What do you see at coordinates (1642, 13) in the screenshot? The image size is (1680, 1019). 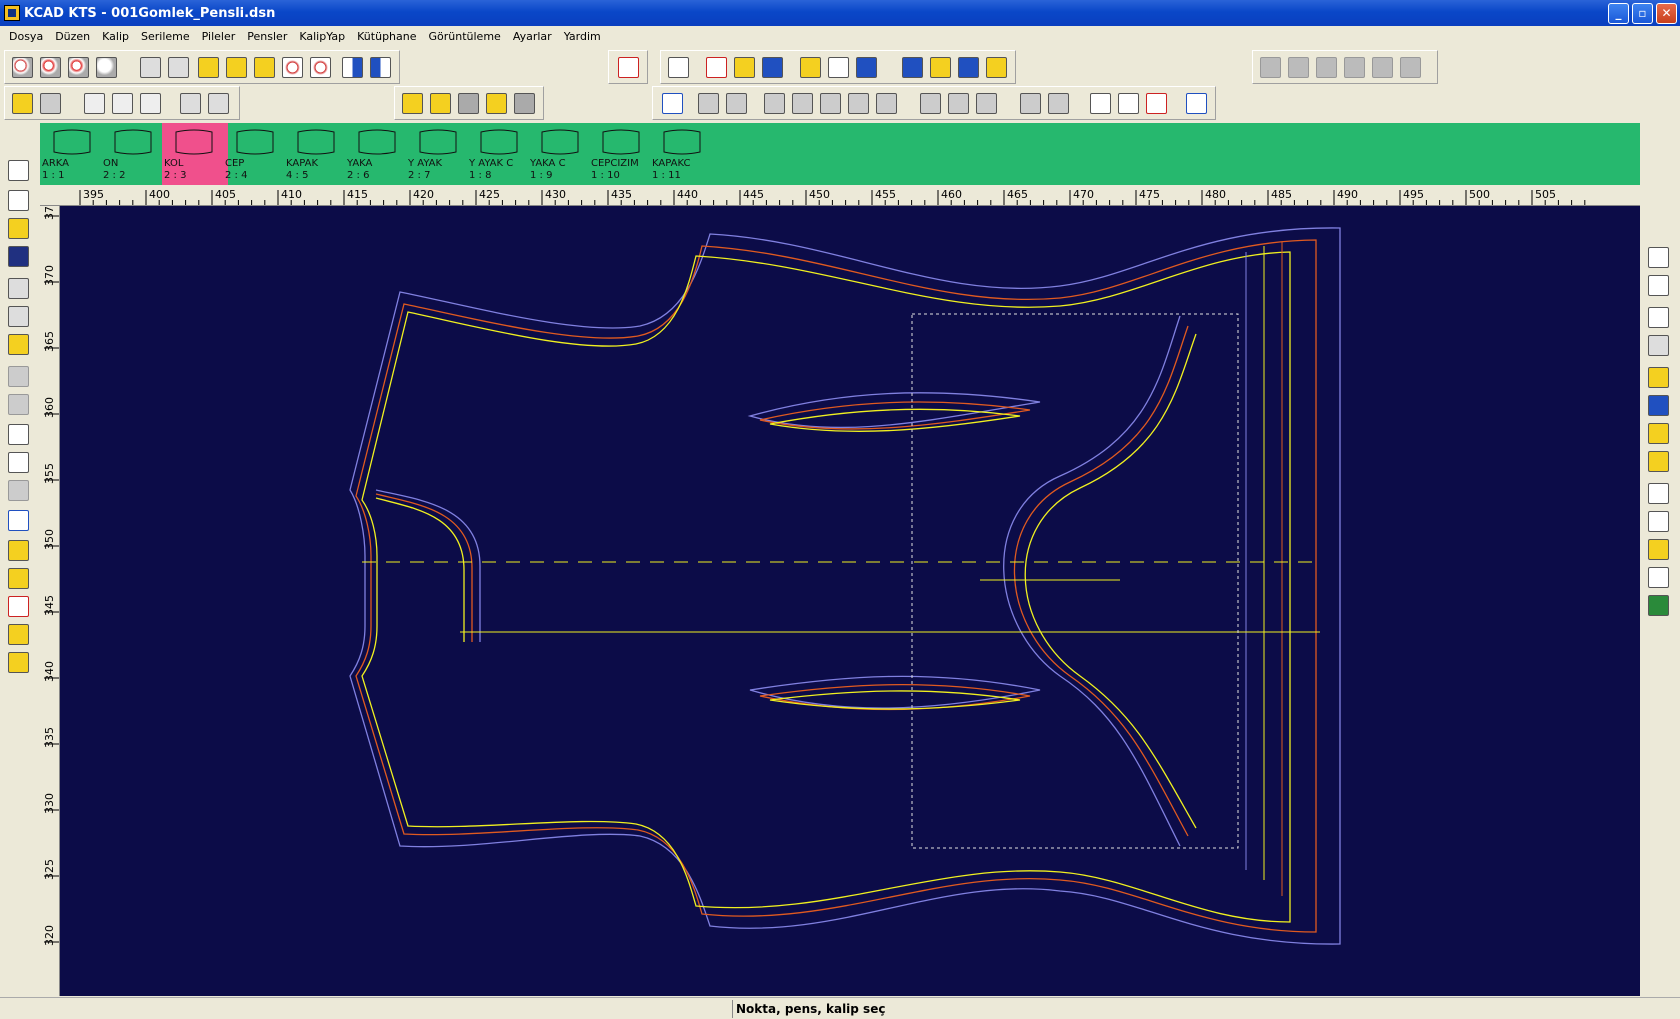 I see `restore-button: ▫` at bounding box center [1642, 13].